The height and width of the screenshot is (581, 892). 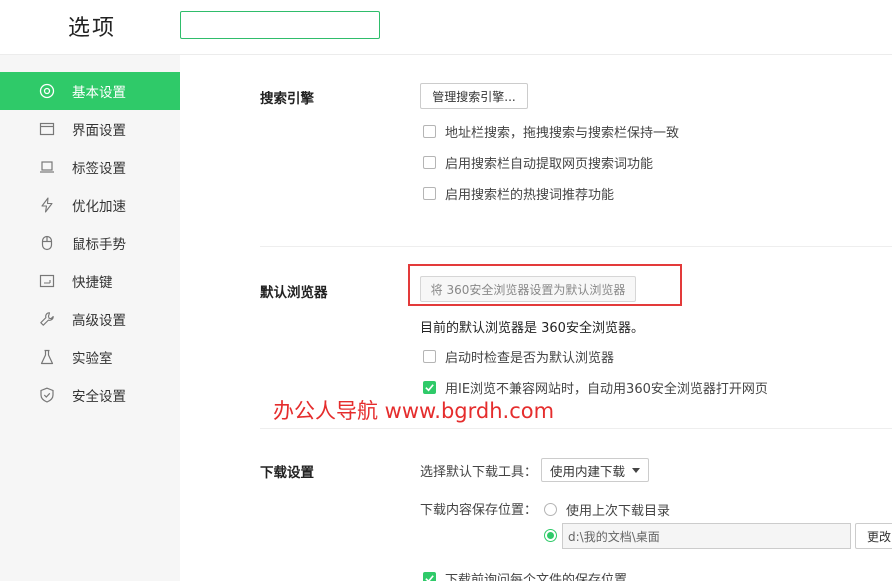 I want to click on sidebar-item-interface-settings: 界面设置, so click(x=90, y=129).